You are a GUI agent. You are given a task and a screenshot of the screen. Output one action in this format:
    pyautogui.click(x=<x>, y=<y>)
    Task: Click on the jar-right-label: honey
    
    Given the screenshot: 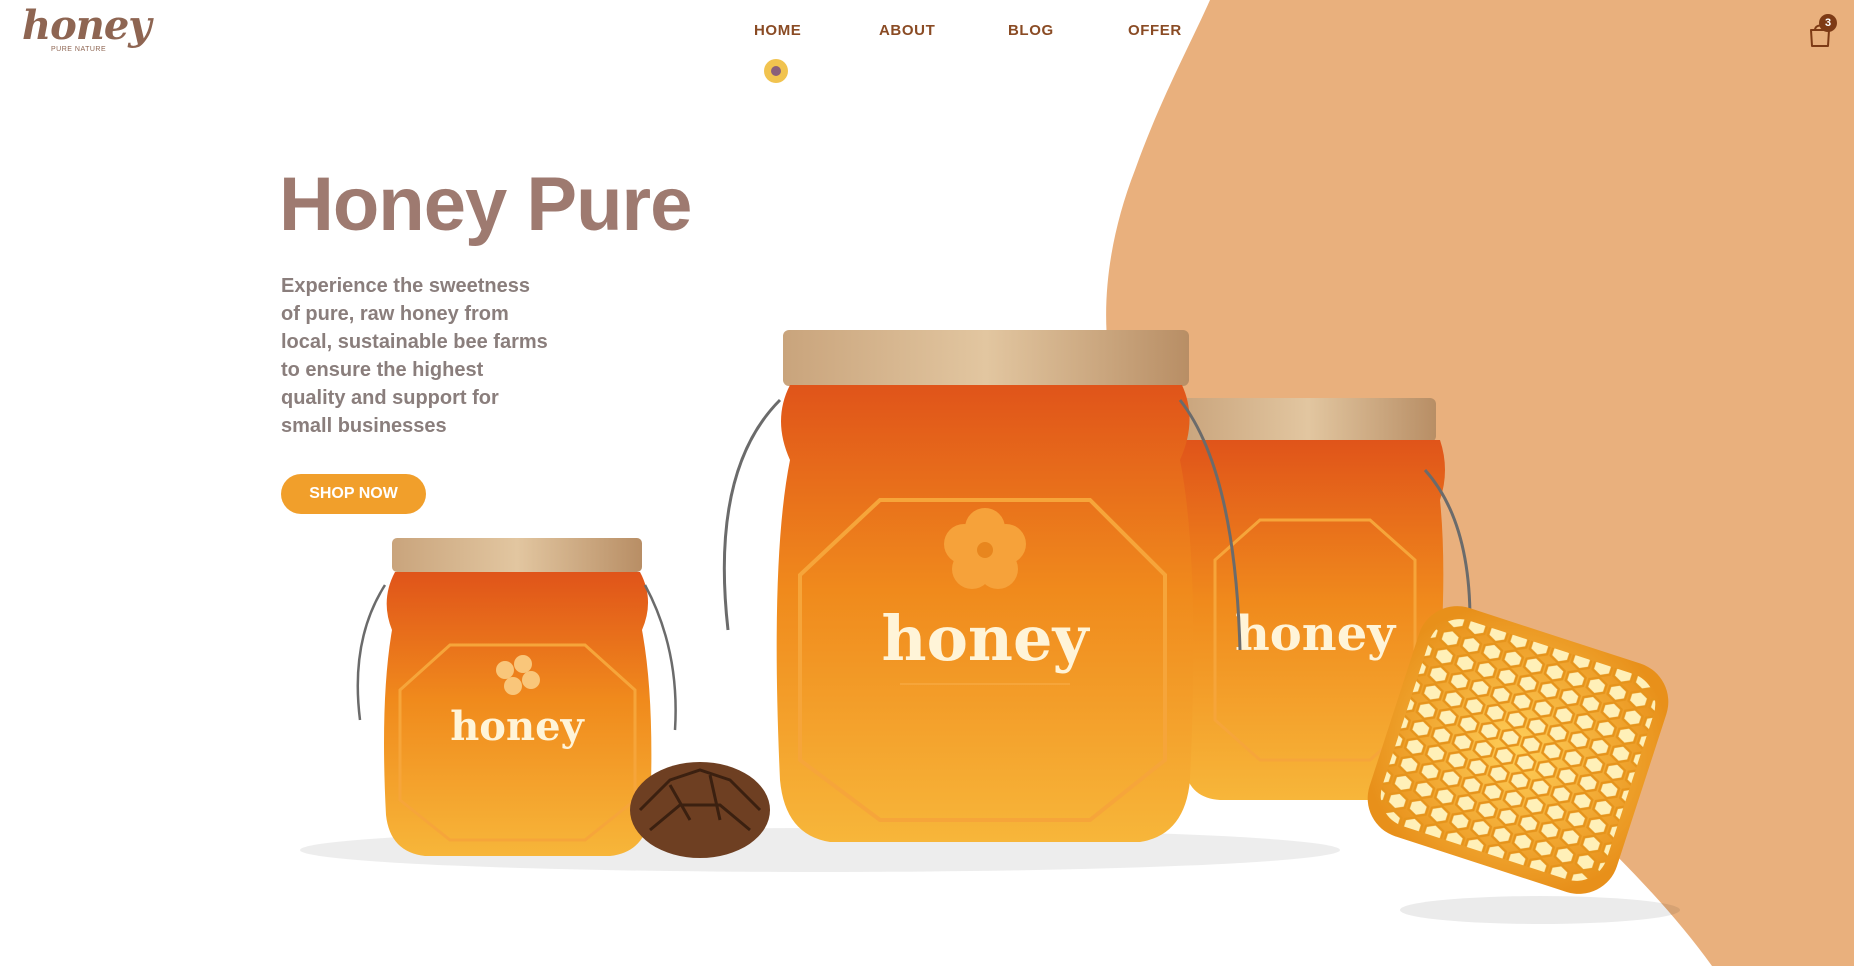 What is the action you would take?
    pyautogui.click(x=1316, y=634)
    